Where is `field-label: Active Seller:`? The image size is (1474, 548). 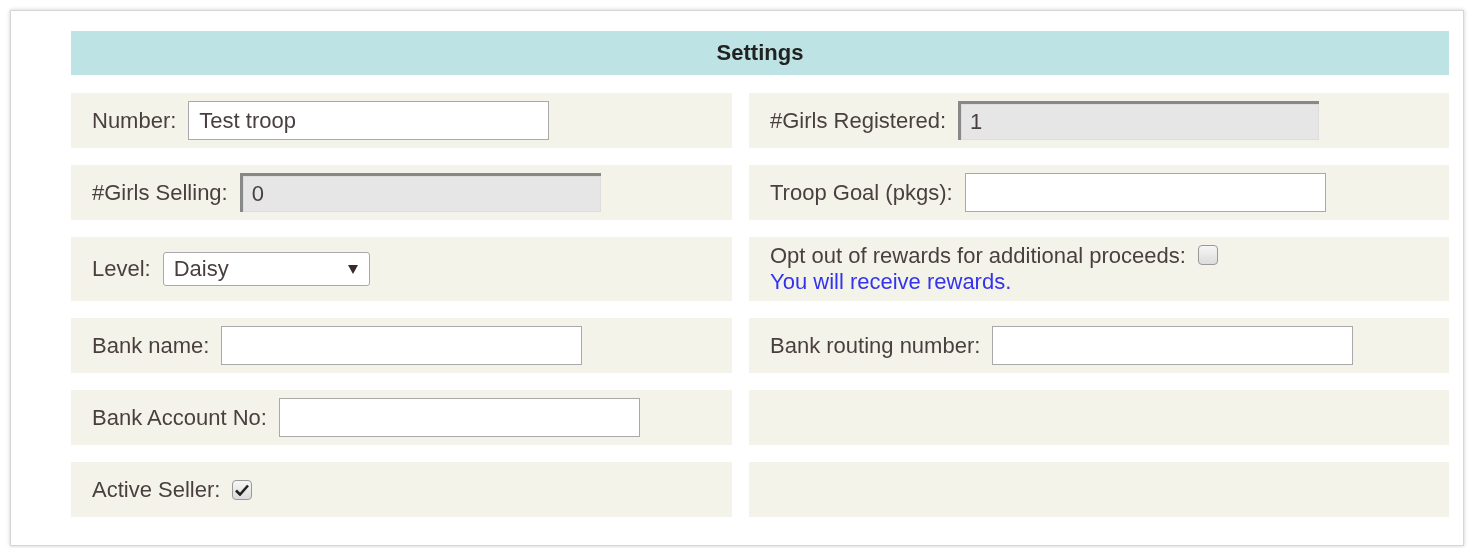 field-label: Active Seller: is located at coordinates (156, 489).